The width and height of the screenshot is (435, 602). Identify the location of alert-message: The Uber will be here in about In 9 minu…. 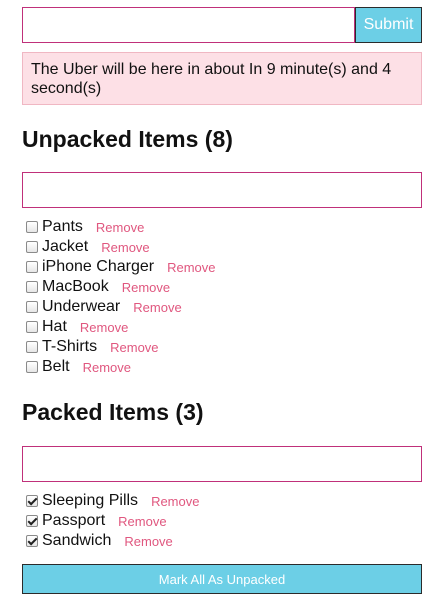
(211, 79).